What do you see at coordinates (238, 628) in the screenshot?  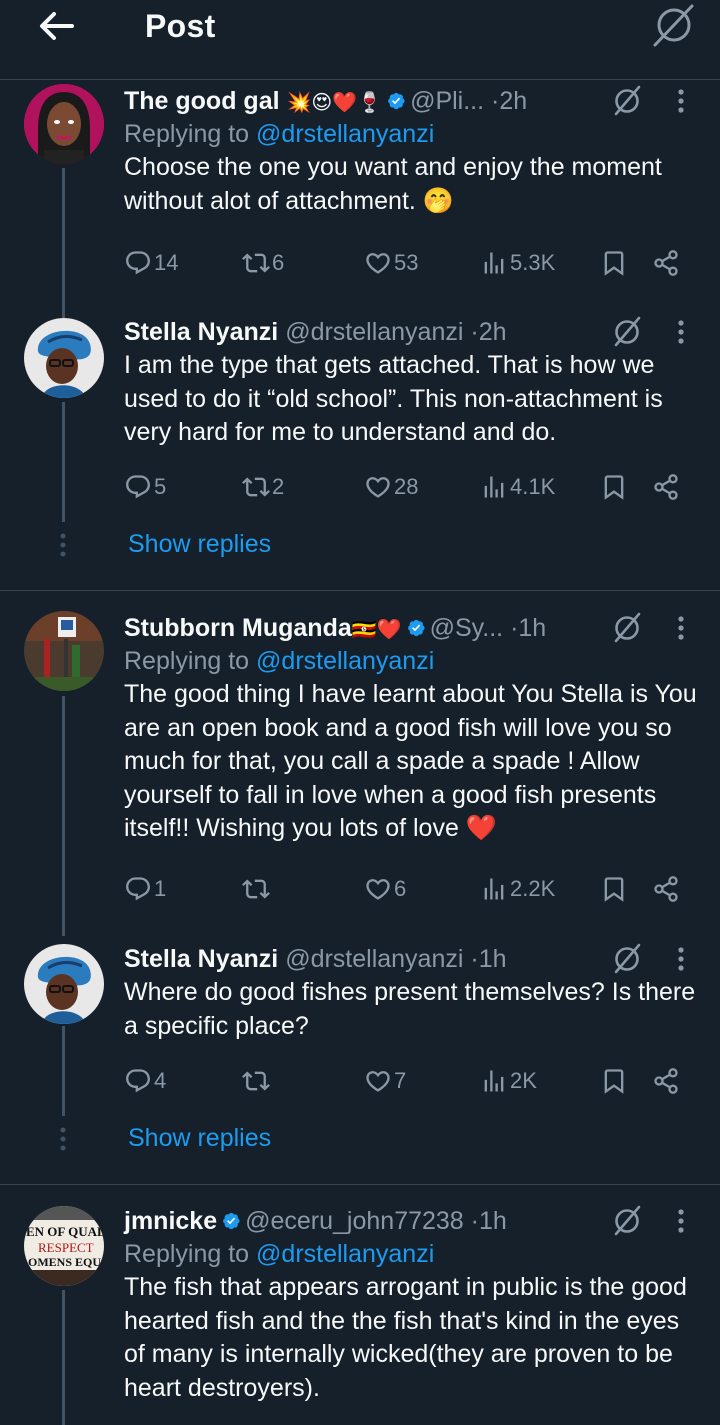 I see `author-name: Stubborn Muganda` at bounding box center [238, 628].